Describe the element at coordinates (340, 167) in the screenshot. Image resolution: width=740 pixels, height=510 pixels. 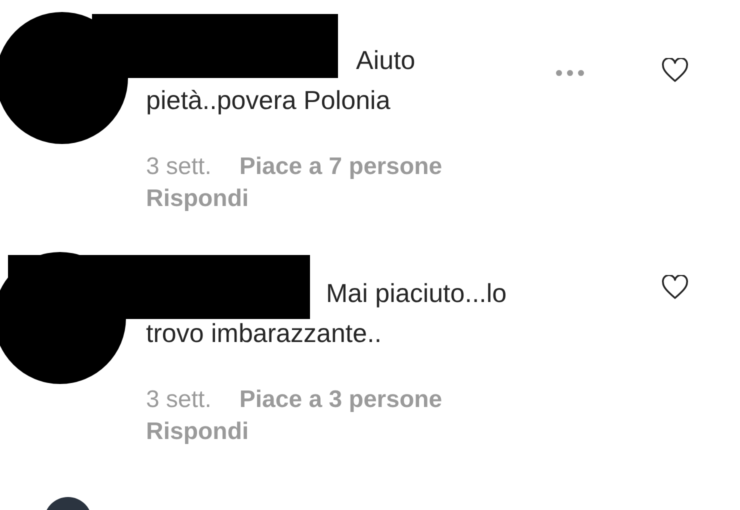
I see `likes-link: Piace a 7 persone` at that location.